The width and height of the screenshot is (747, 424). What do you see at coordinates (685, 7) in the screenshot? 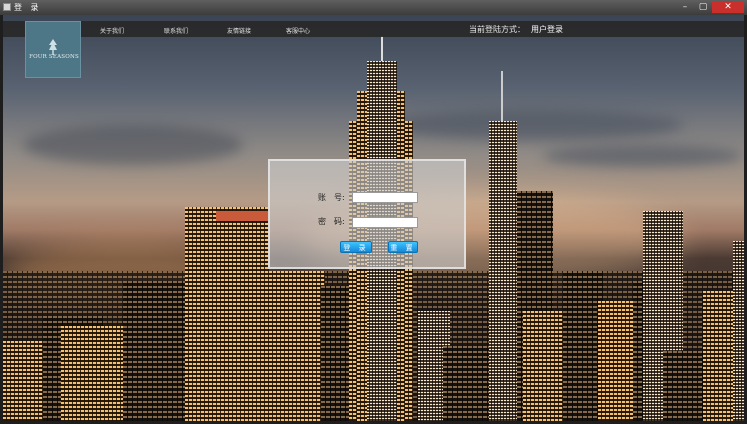
I see `minimize-button: –` at bounding box center [685, 7].